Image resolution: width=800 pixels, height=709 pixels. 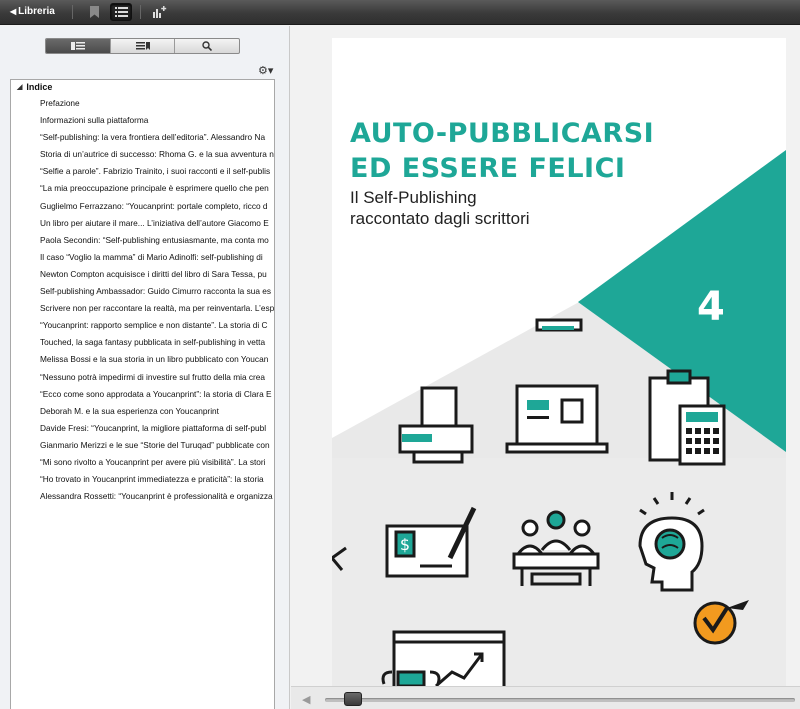 I want to click on toc-tab-icon, so click(x=78, y=46).